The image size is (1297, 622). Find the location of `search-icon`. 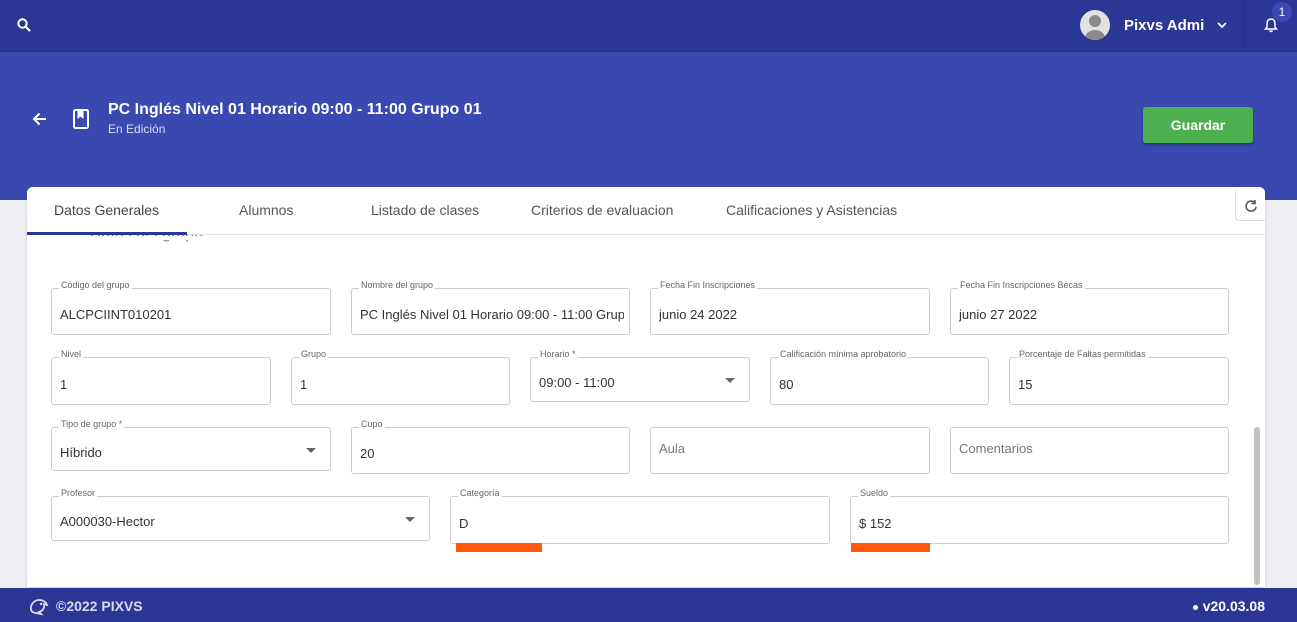

search-icon is located at coordinates (24, 25).